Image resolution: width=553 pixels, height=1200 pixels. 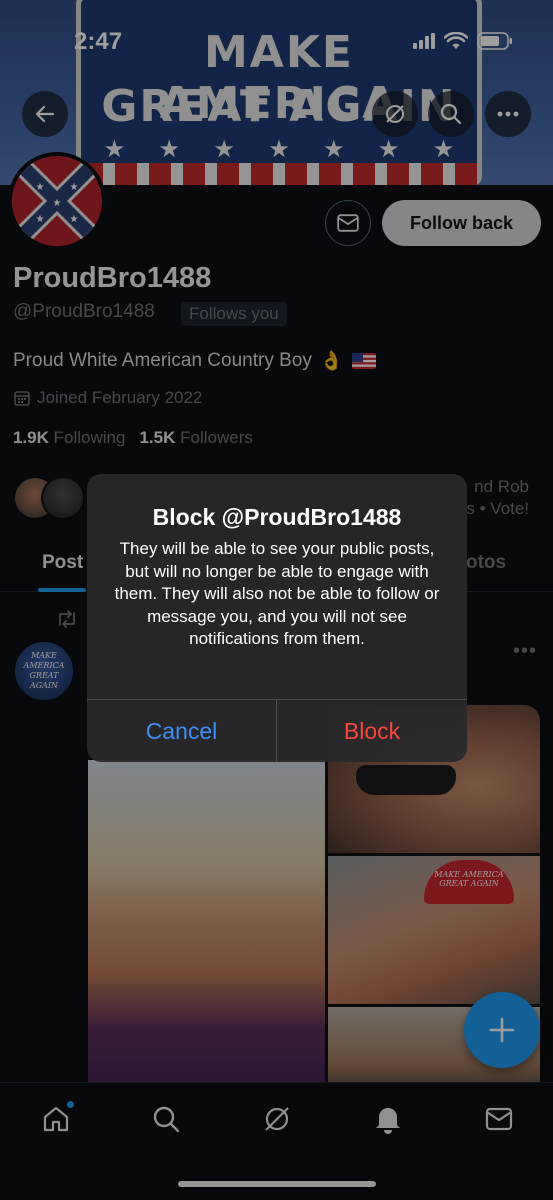 I want to click on alert-title: Block @ProudBro1488, so click(x=277, y=517).